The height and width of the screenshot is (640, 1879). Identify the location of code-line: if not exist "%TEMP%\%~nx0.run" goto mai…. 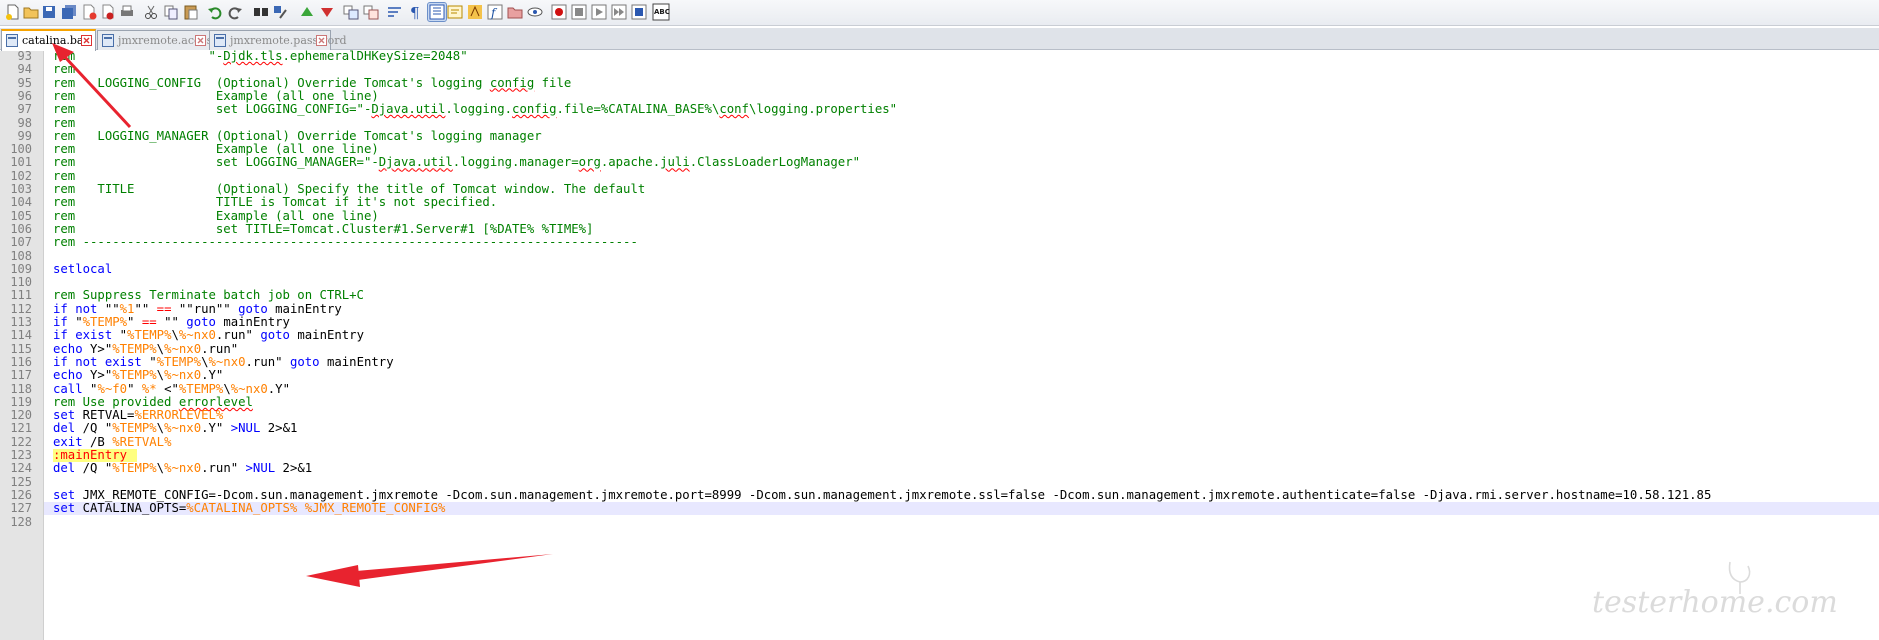
(223, 361).